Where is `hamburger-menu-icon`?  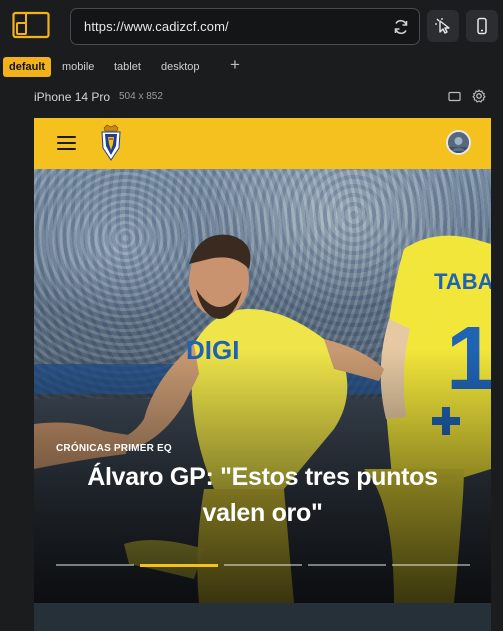
hamburger-menu-icon is located at coordinates (66, 143).